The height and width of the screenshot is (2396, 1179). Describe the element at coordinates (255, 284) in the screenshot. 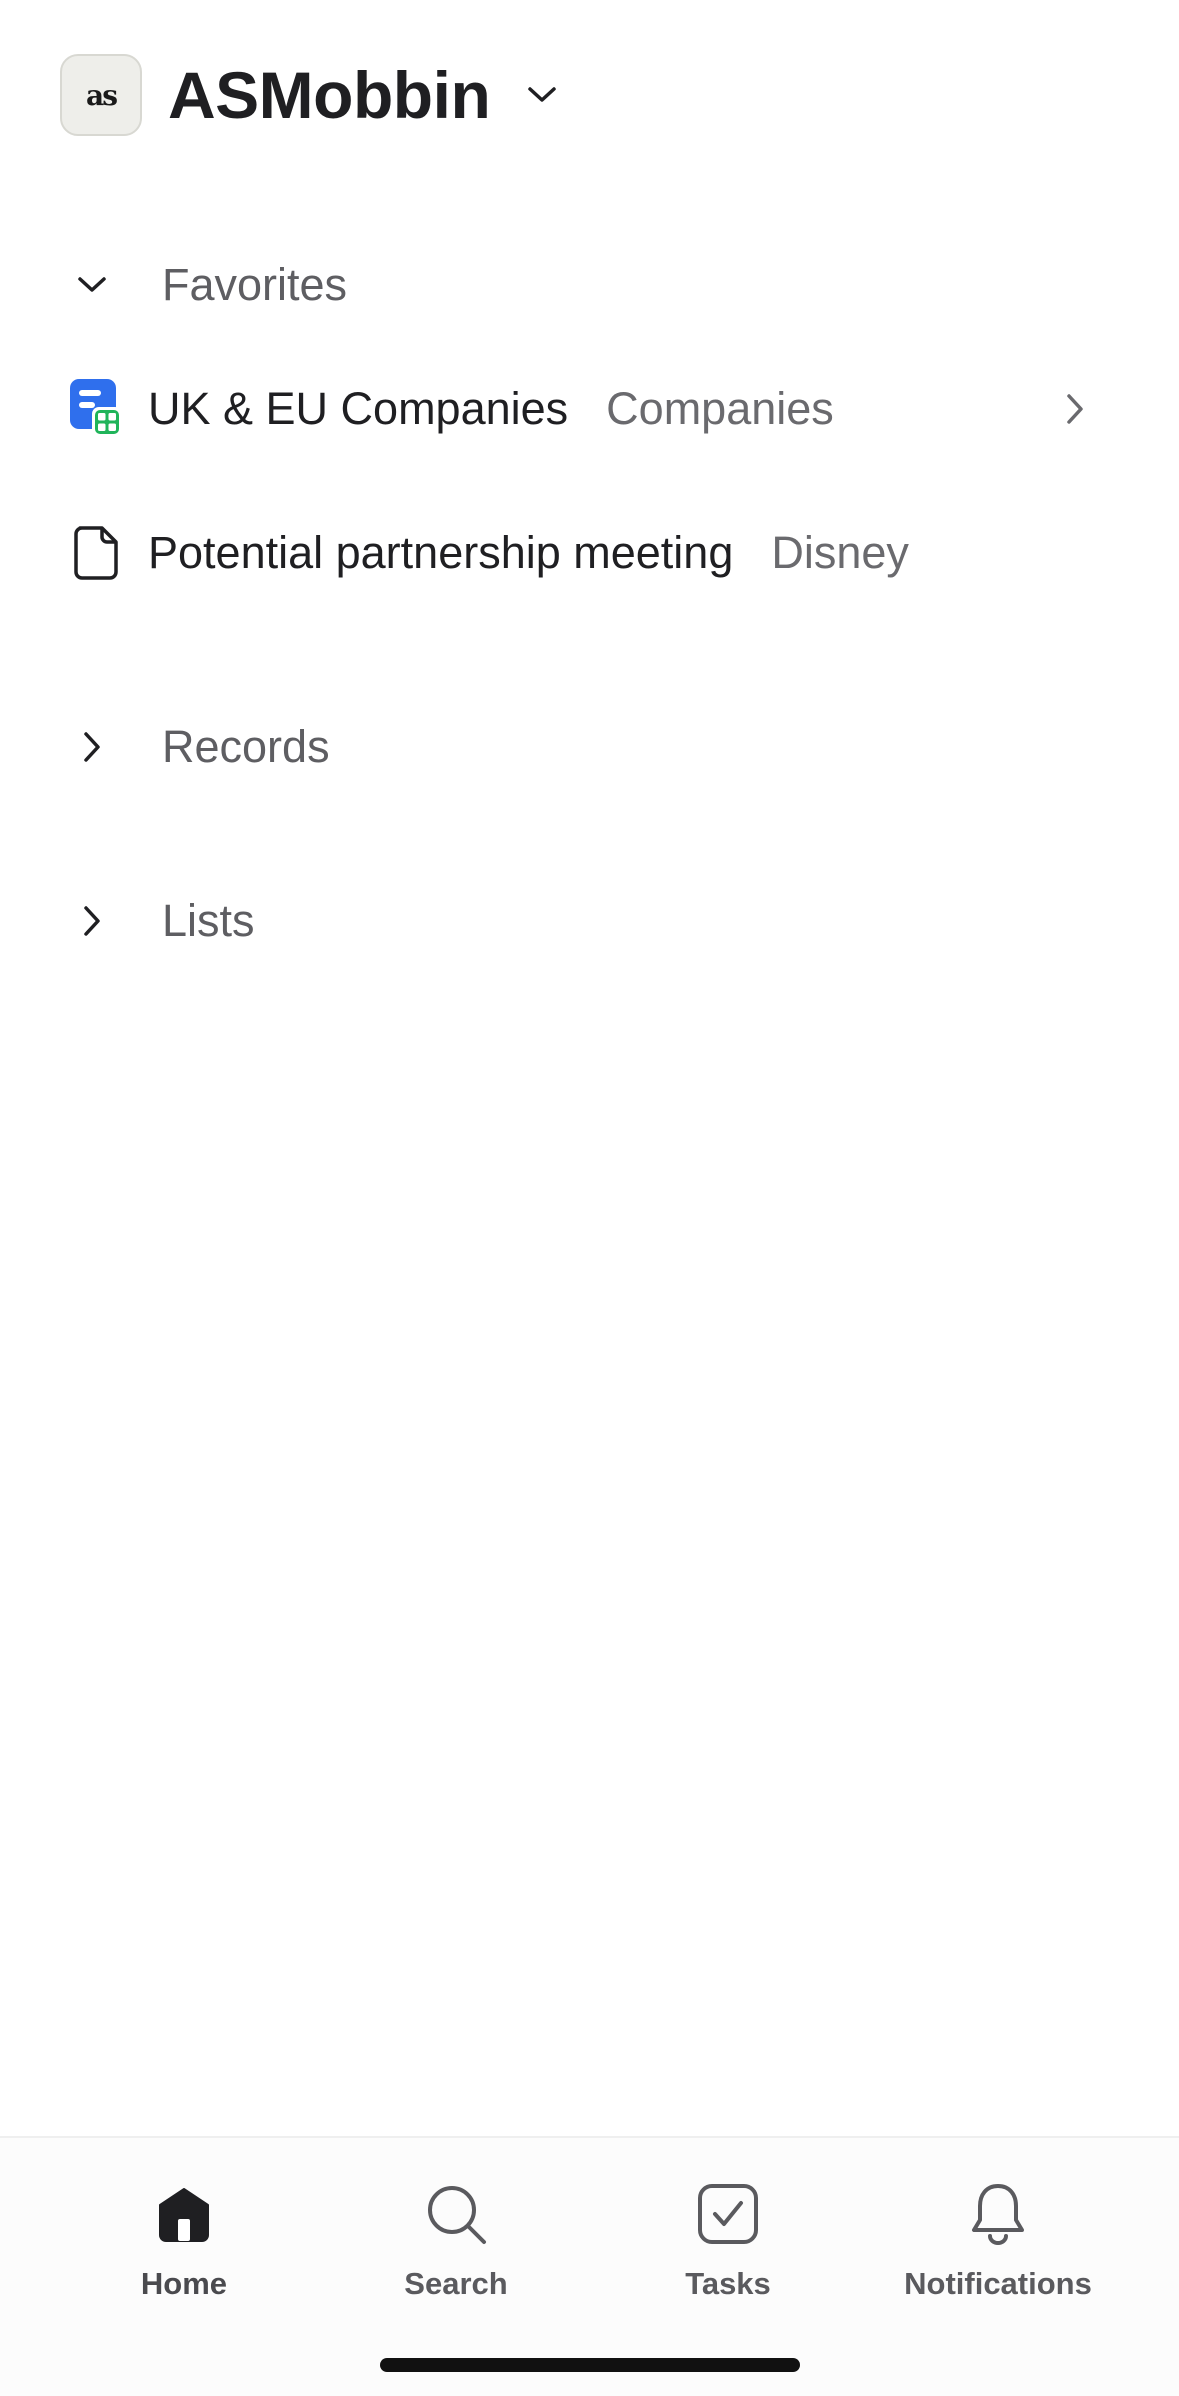

I see `section-favorites-label: Favorites` at that location.